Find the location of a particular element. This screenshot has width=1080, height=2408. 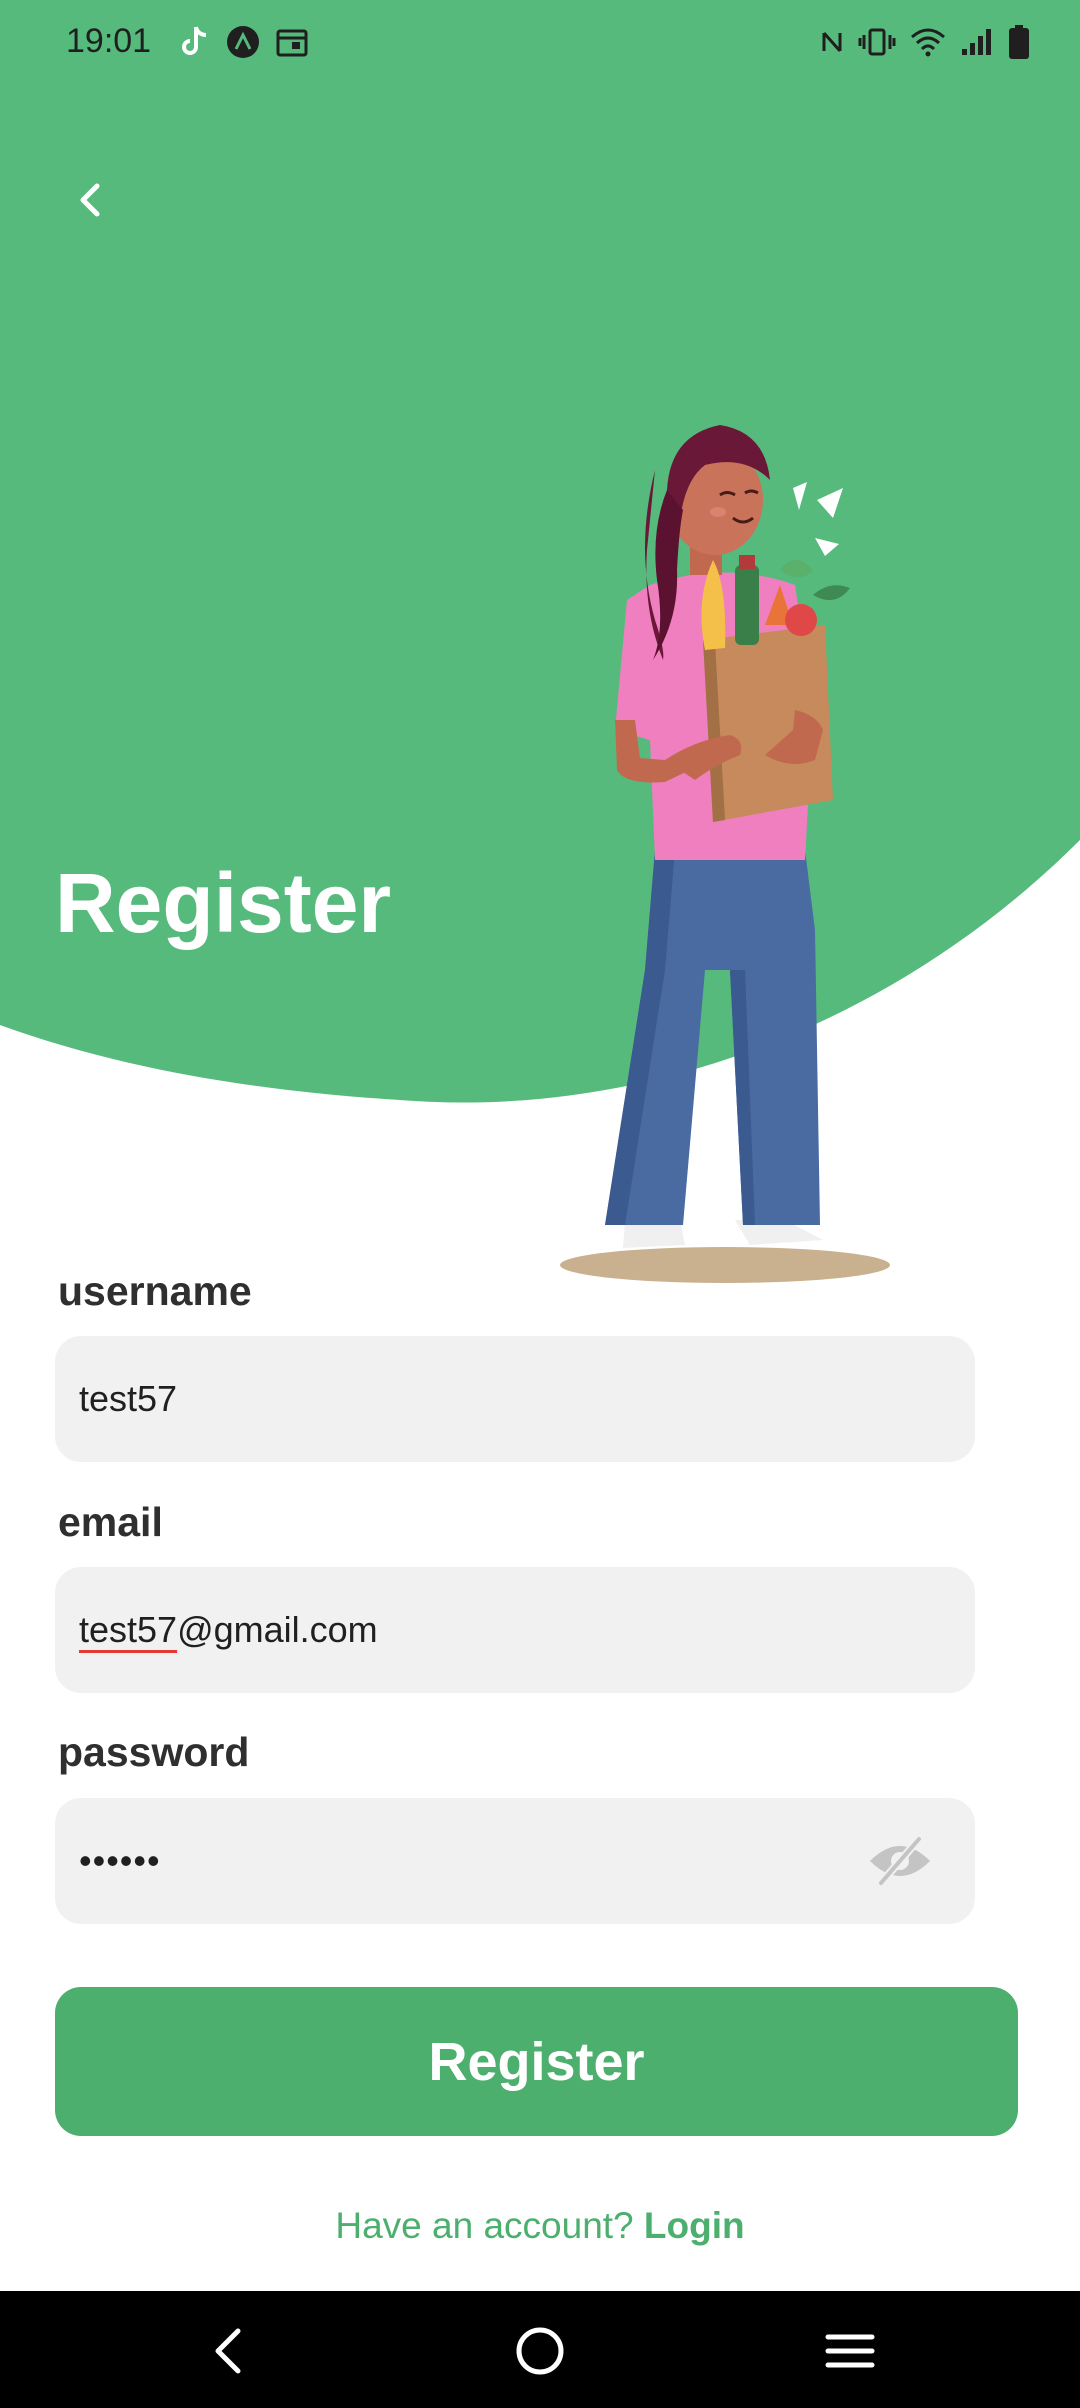

status-icons-left is located at coordinates (244, 44).